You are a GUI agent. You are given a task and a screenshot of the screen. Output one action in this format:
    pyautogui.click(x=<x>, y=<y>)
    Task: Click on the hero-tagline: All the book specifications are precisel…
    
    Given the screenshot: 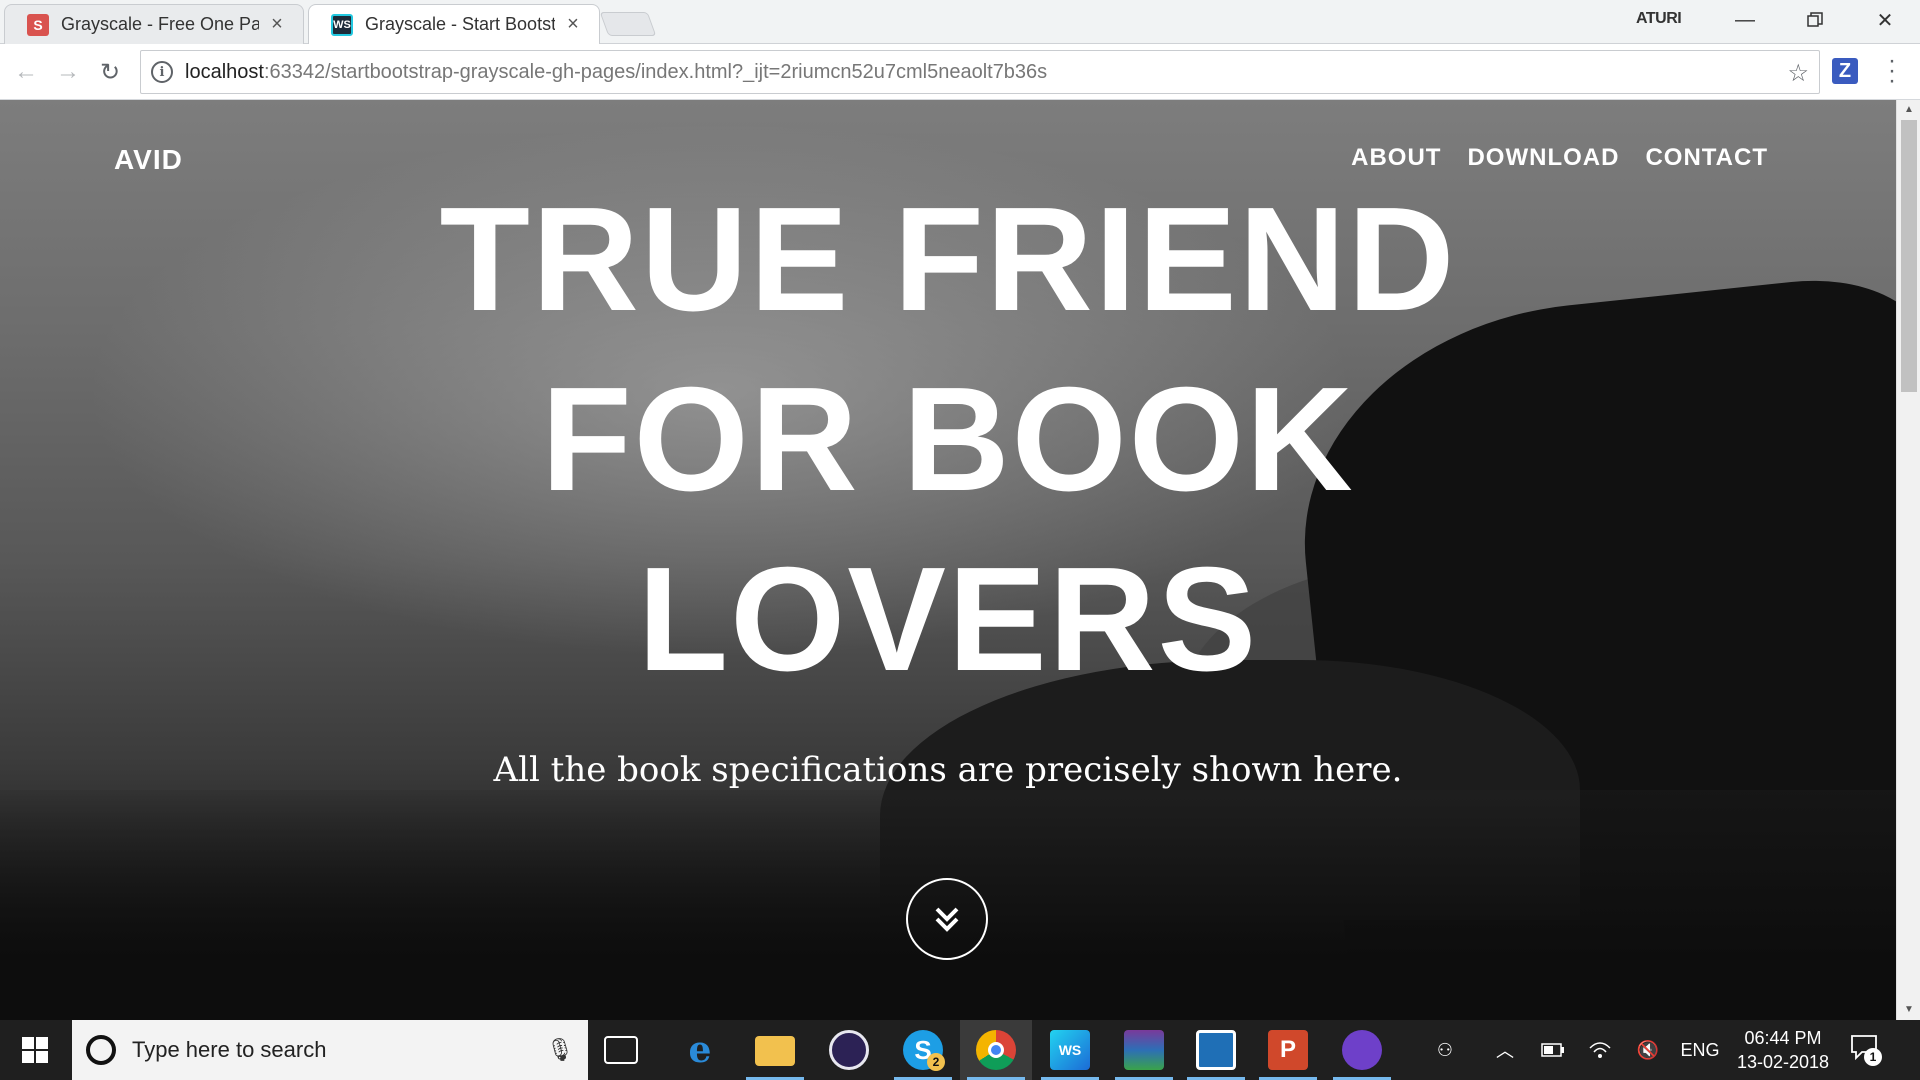 What is the action you would take?
    pyautogui.click(x=948, y=770)
    